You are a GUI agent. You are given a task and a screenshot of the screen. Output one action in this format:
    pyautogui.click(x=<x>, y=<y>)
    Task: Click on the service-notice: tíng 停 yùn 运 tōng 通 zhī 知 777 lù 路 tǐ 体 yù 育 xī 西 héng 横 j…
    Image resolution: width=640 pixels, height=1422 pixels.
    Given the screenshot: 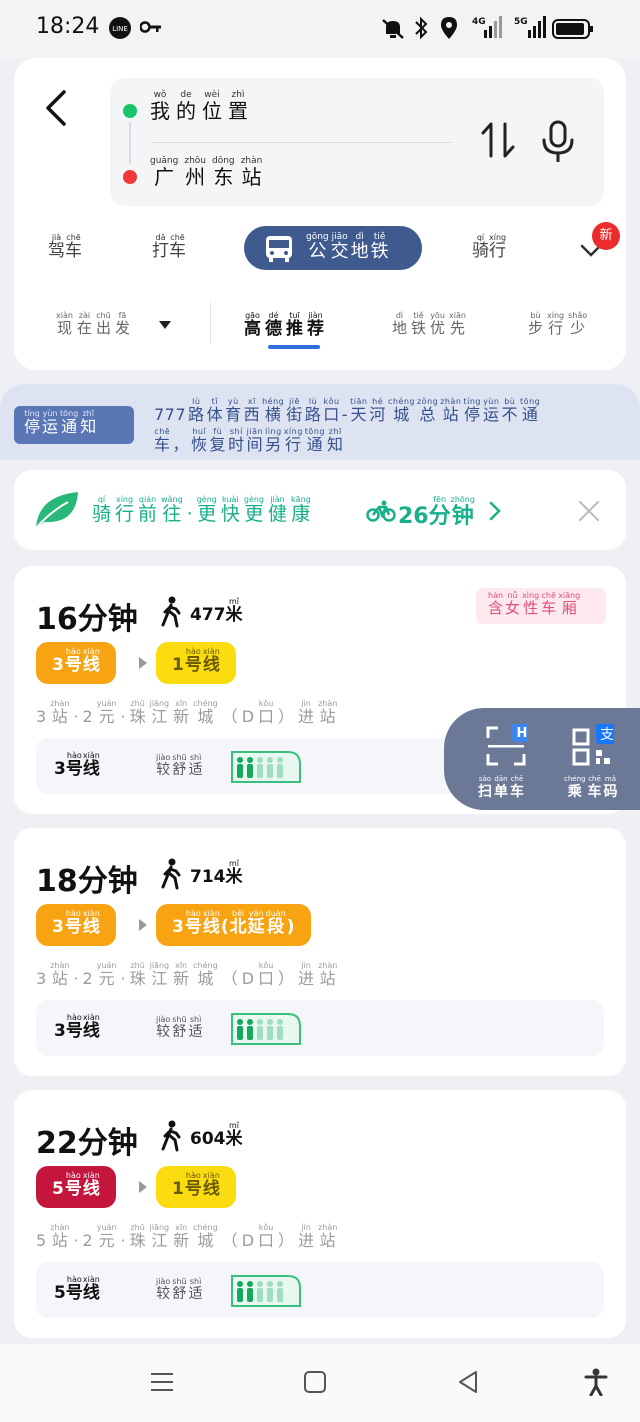 What is the action you would take?
    pyautogui.click(x=320, y=422)
    